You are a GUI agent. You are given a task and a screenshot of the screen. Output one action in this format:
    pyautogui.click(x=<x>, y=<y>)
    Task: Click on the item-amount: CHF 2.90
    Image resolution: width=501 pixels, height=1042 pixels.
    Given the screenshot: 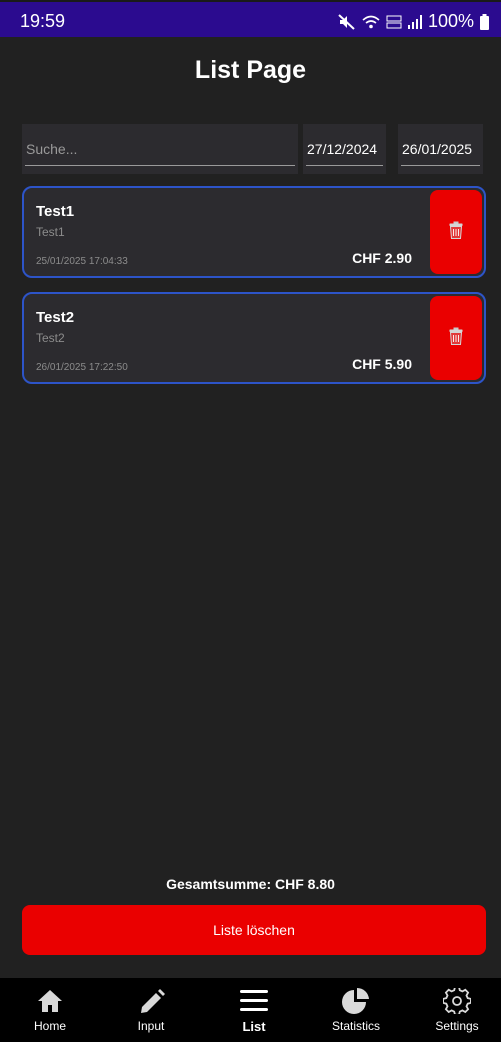 What is the action you would take?
    pyautogui.click(x=382, y=258)
    